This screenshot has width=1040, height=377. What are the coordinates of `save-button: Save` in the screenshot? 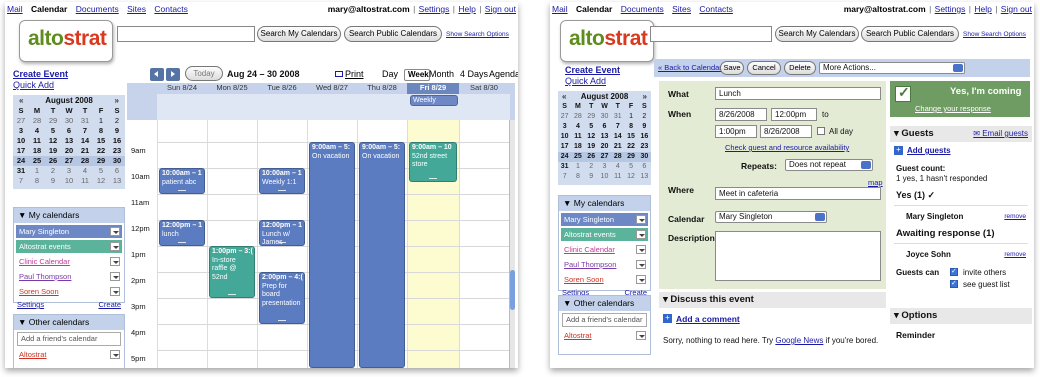 It's located at (732, 68).